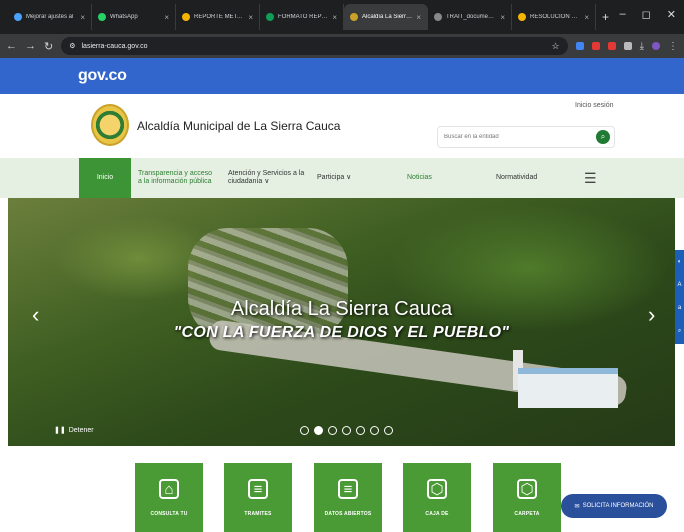 This screenshot has width=684, height=532. Describe the element at coordinates (386, 17) in the screenshot. I see `browser-tab-active: Alcaldía La Sierra Ca×` at that location.